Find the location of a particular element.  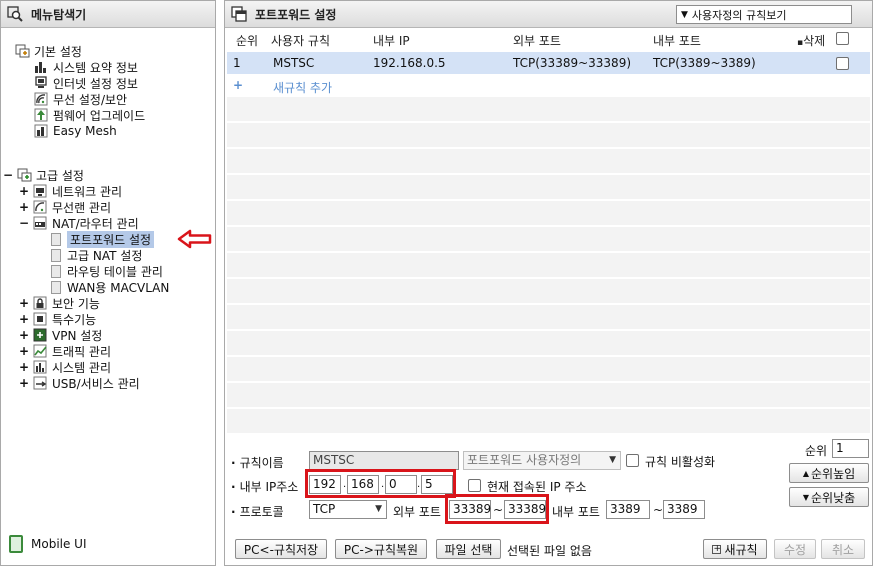

disable-rule-checkbox is located at coordinates (632, 460).